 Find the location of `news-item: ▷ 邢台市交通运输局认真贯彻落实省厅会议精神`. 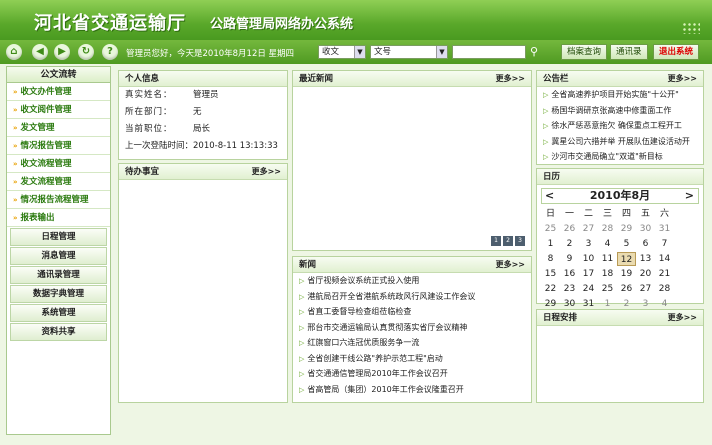

news-item: ▷ 邢台市交通运输局认真贯彻落实省厅会议精神 is located at coordinates (412, 328).